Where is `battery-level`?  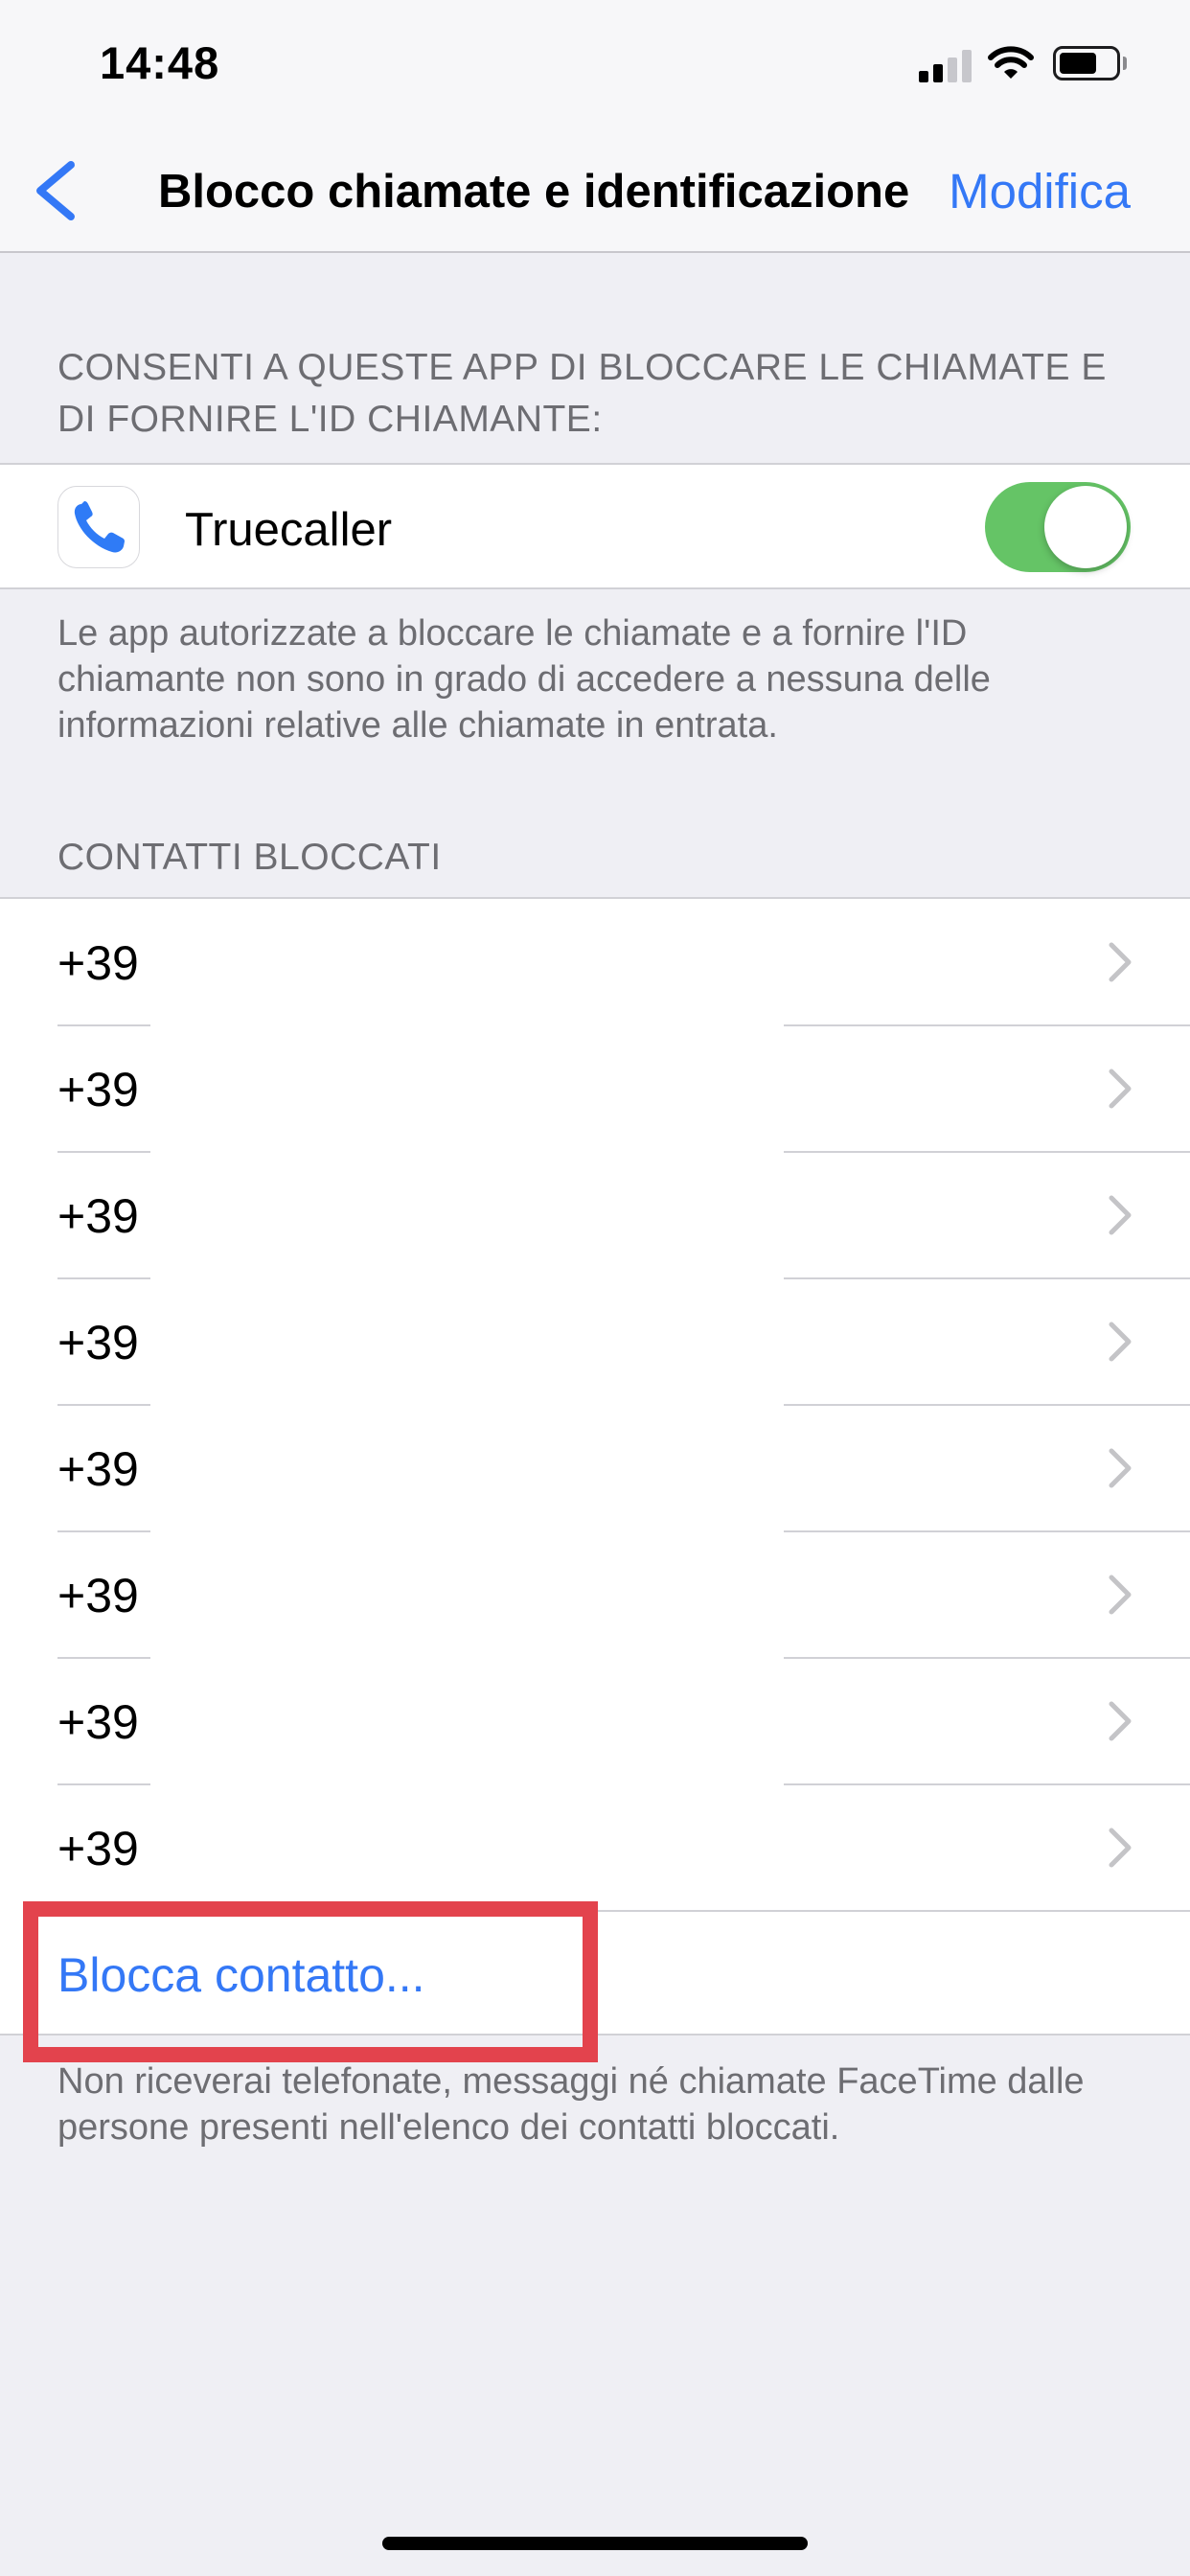 battery-level is located at coordinates (1078, 63).